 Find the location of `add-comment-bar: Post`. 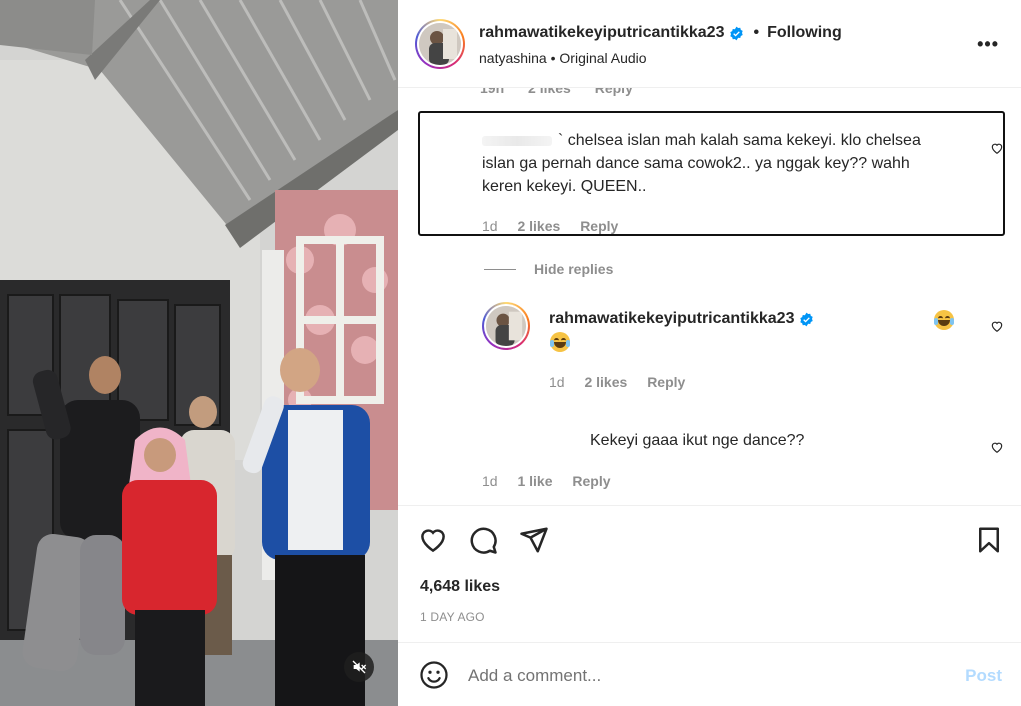

add-comment-bar: Post is located at coordinates (709, 674).